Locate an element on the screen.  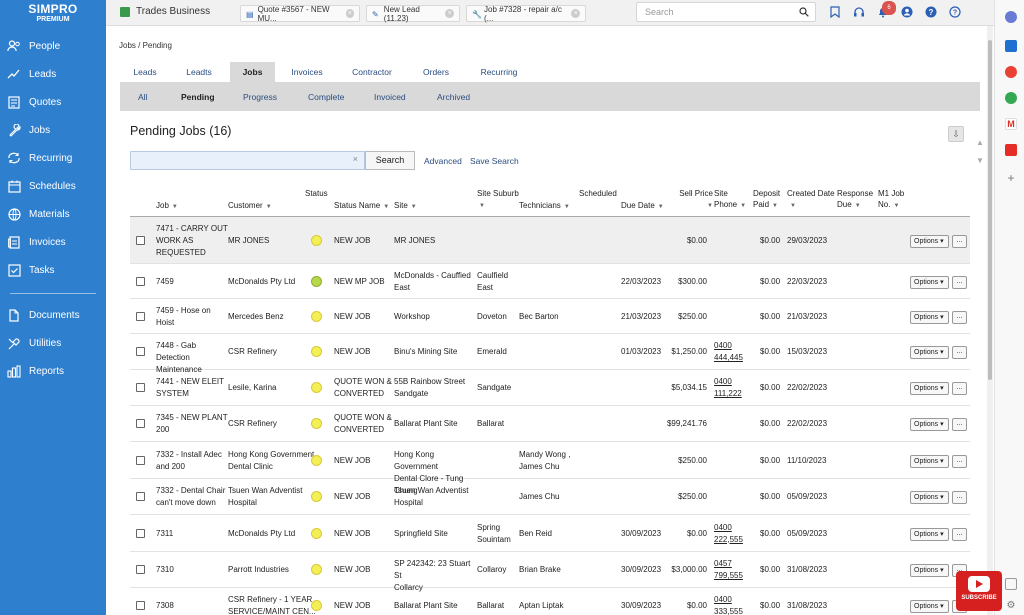
job-cell: 7459 - Hose on Hoist is located at coordinates (192, 317).